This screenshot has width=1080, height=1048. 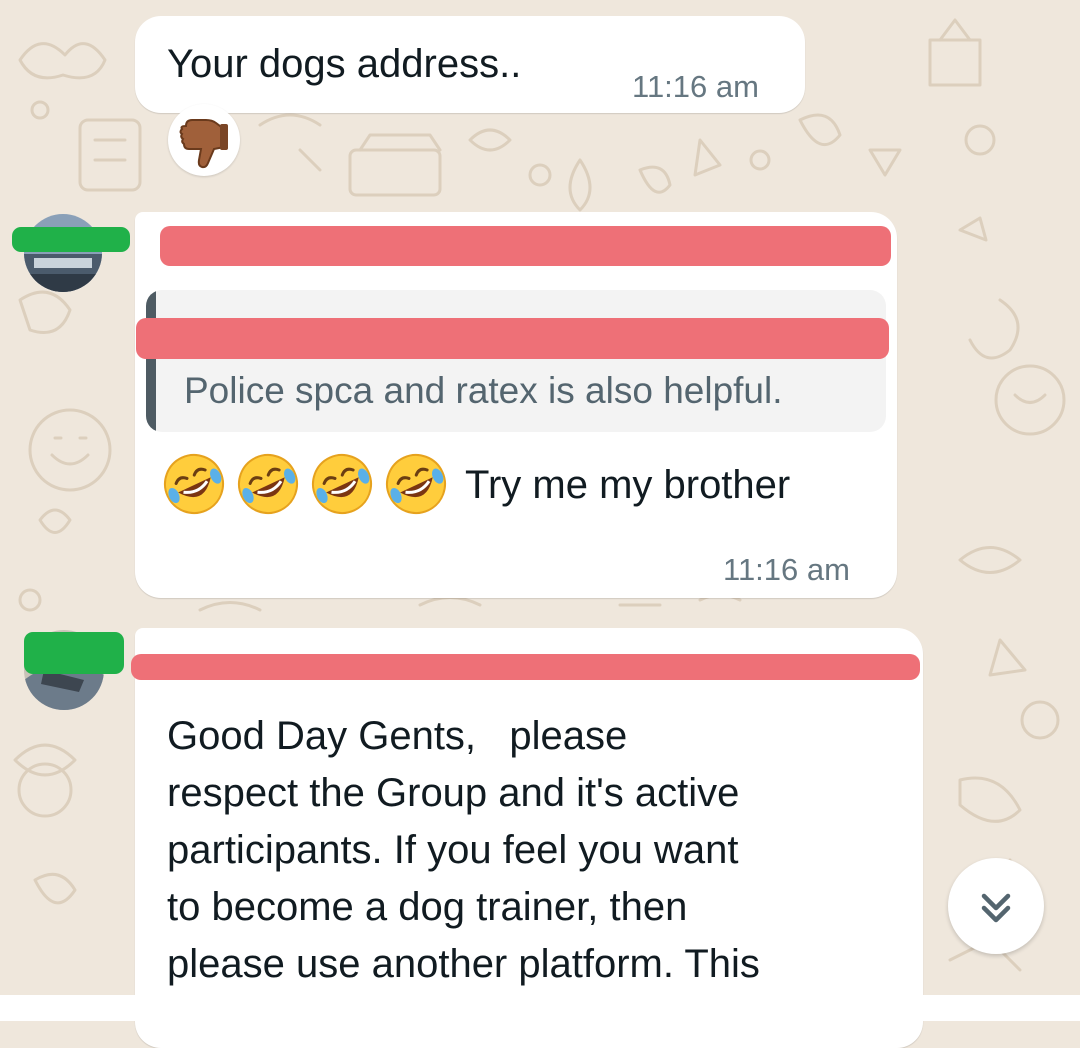 I want to click on message-text: Try me my brother, so click(x=628, y=485).